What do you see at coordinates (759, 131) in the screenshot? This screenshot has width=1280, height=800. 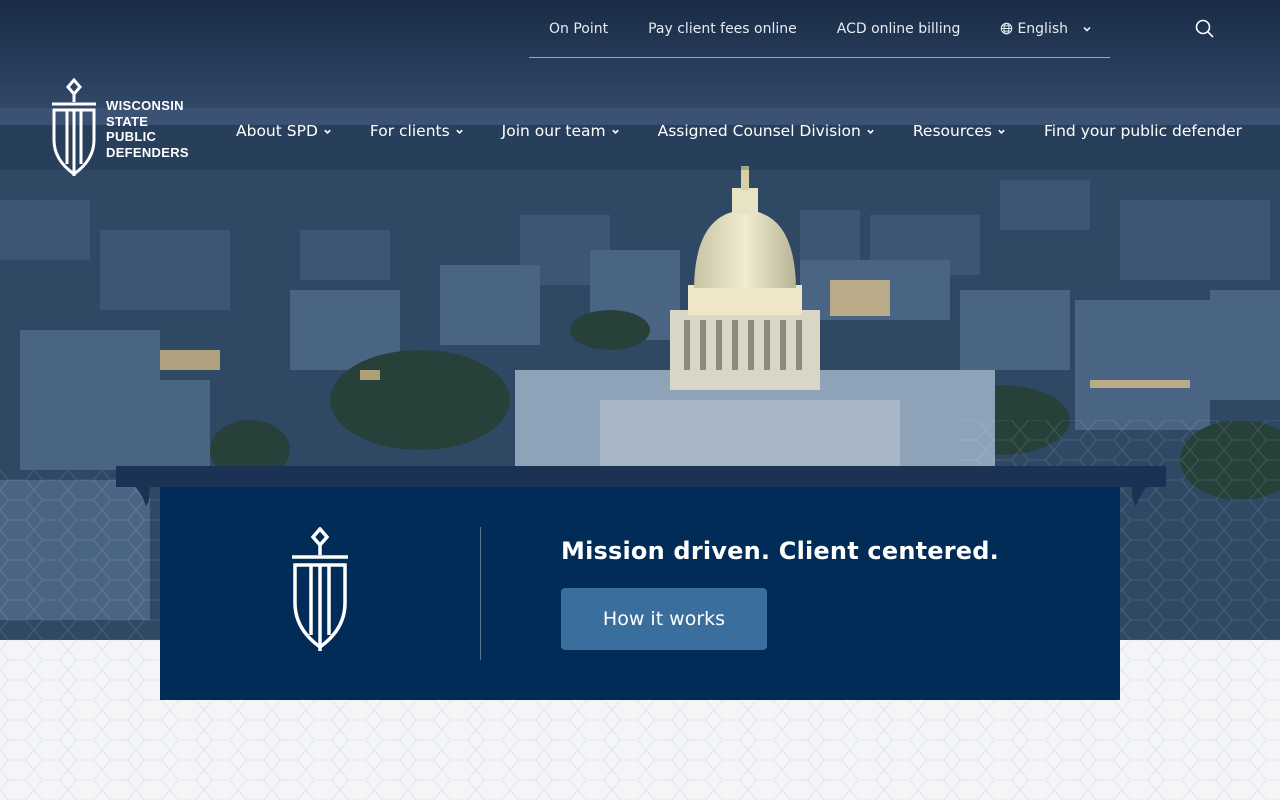 I see `nav-label: Assigned Counsel Division` at bounding box center [759, 131].